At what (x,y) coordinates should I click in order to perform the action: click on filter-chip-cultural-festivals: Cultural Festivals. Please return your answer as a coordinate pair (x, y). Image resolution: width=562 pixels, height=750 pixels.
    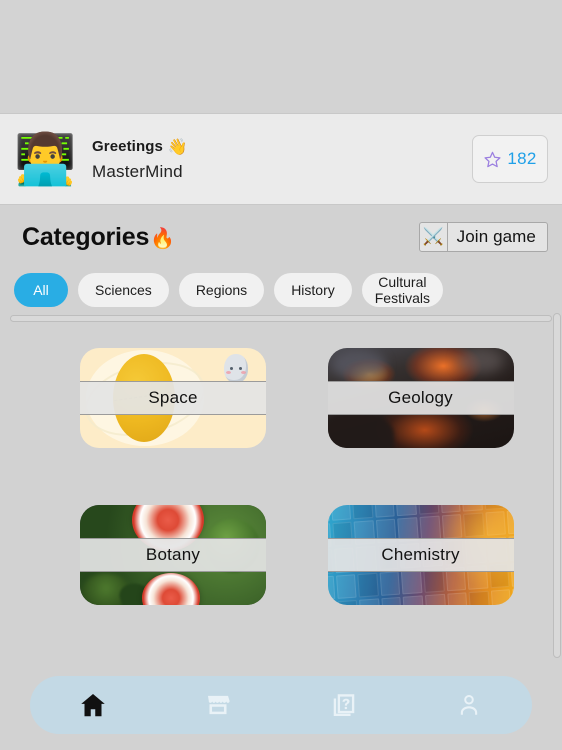
    Looking at the image, I should click on (402, 290).